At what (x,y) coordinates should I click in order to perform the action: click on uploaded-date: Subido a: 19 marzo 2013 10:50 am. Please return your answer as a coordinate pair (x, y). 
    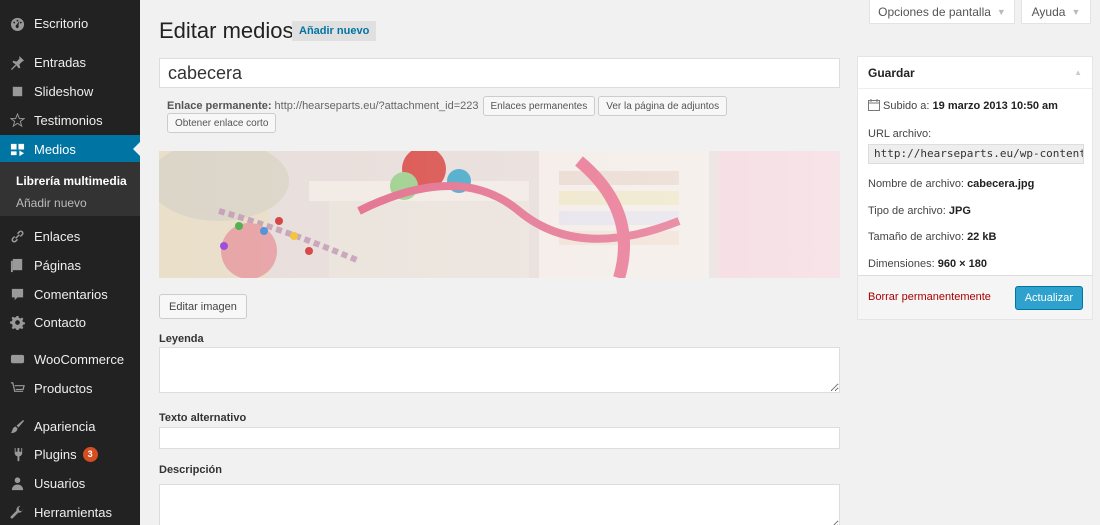
    Looking at the image, I should click on (963, 106).